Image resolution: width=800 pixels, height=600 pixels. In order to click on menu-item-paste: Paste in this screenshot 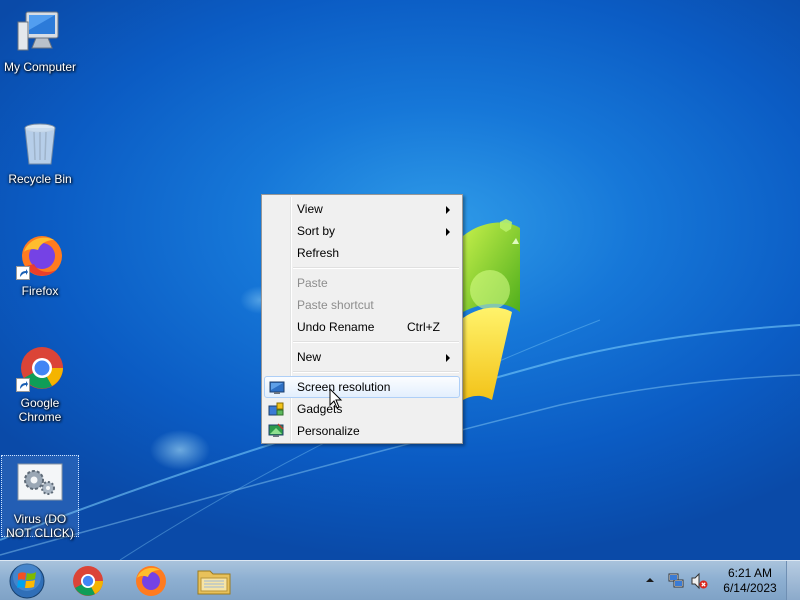, I will do `click(362, 283)`.